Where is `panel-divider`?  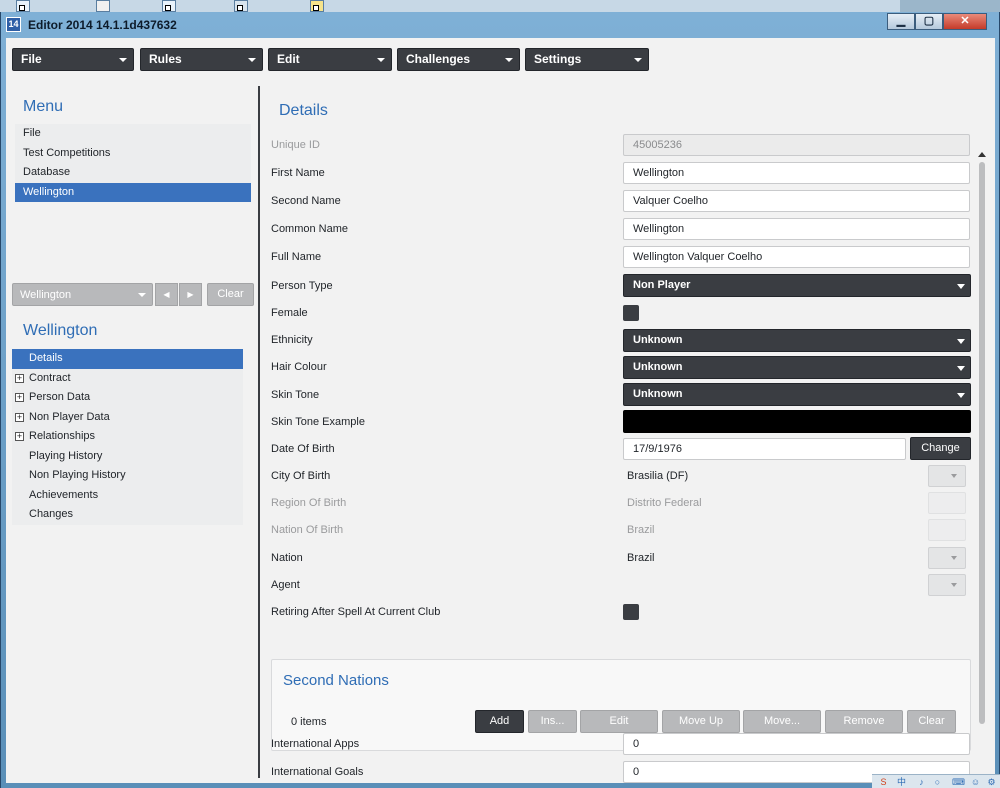 panel-divider is located at coordinates (259, 432).